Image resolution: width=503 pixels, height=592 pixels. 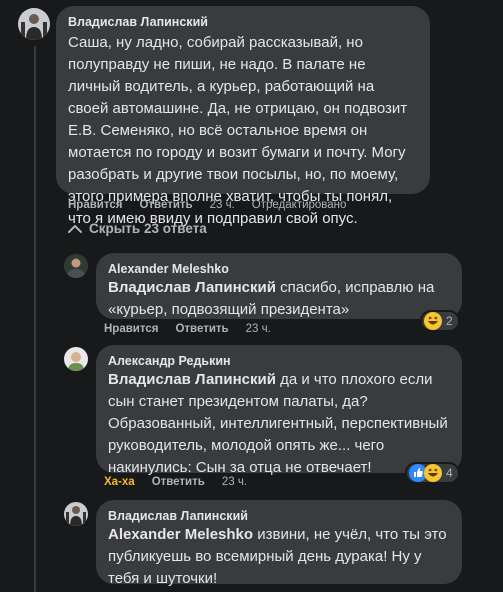 I want to click on comment-author: Владислав Лапинский, so click(x=243, y=22).